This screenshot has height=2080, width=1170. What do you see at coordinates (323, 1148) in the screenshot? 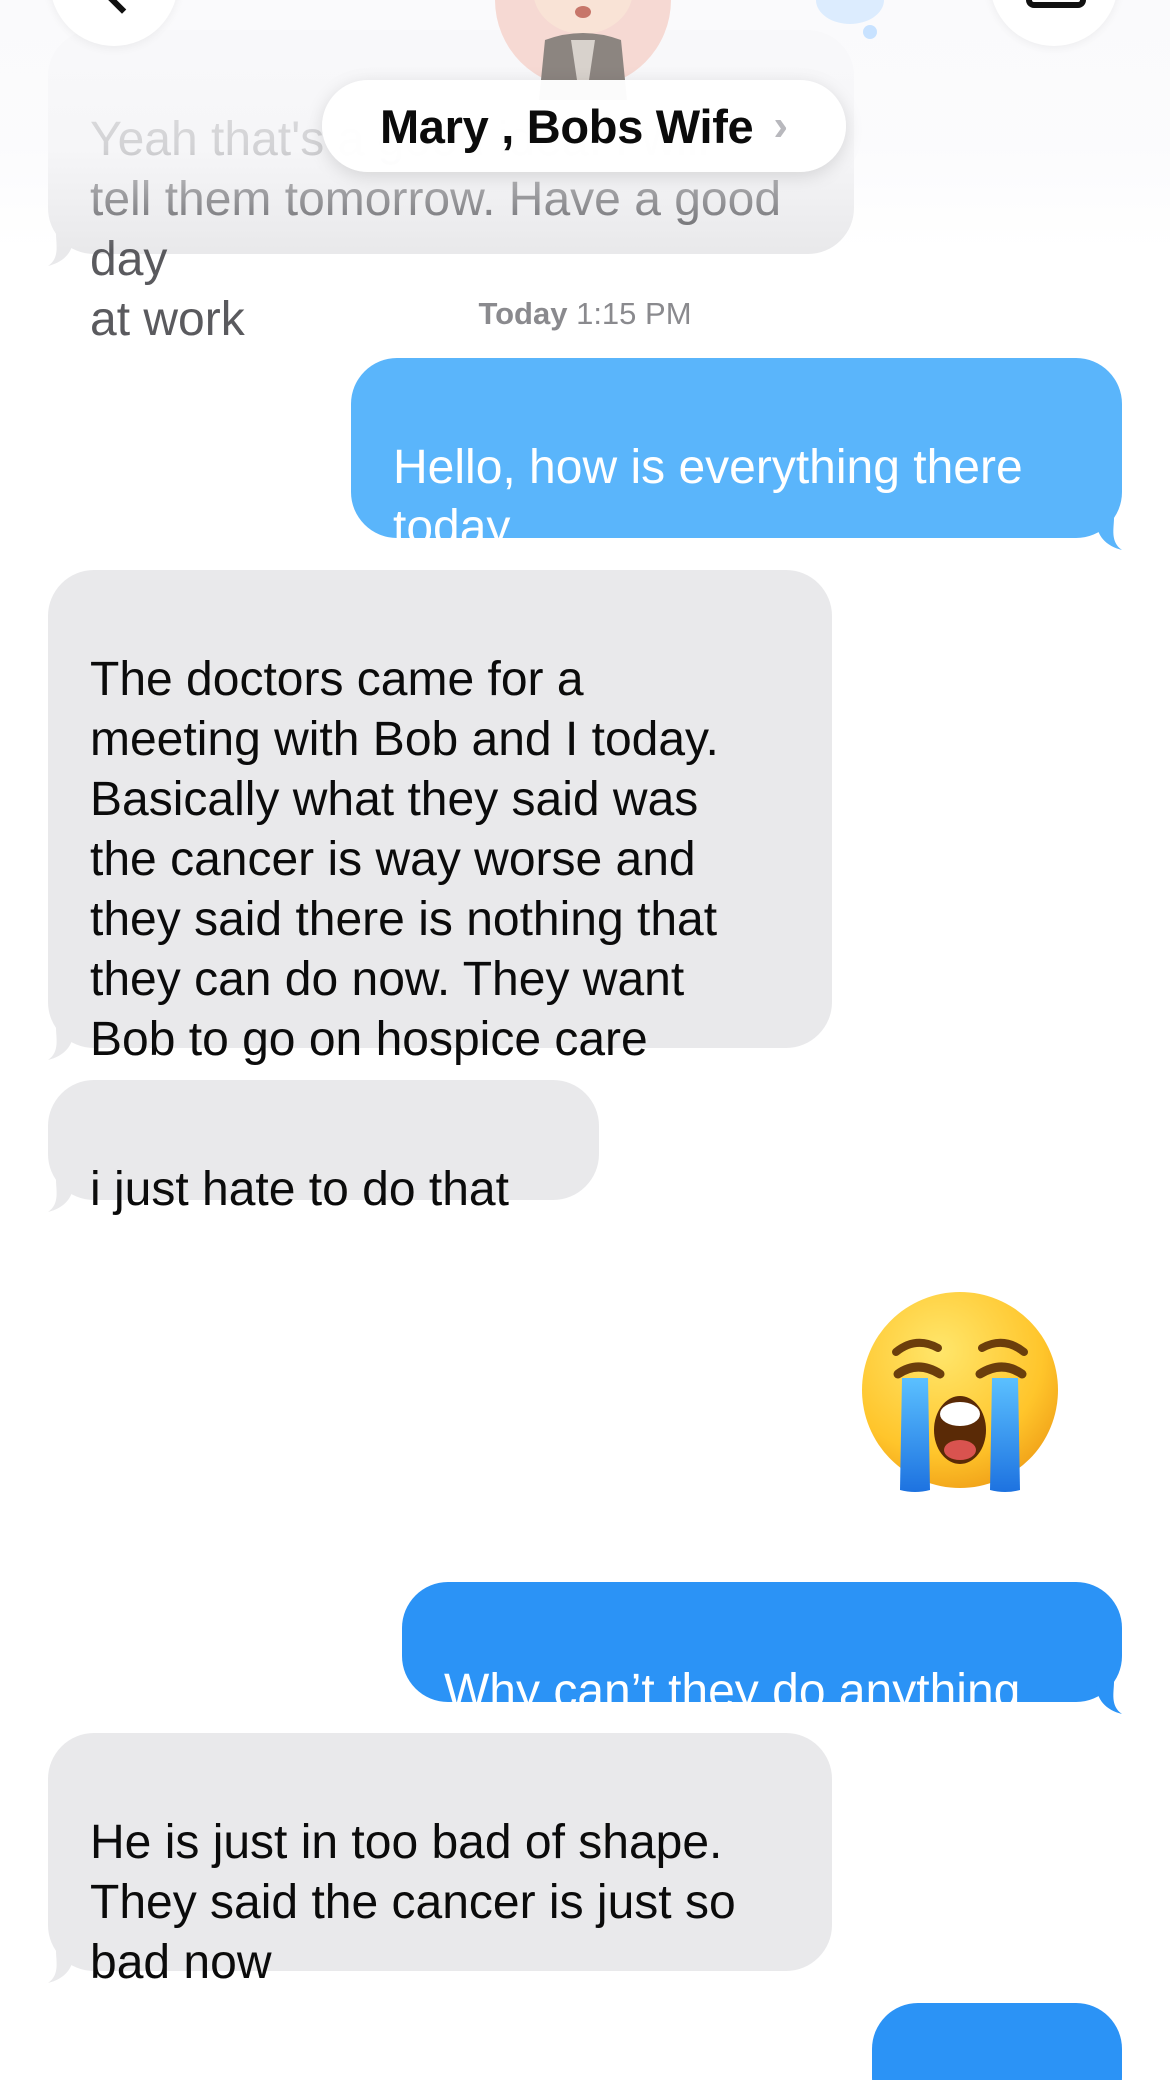
I see `message-bubble-received: i just hate to do that` at bounding box center [323, 1148].